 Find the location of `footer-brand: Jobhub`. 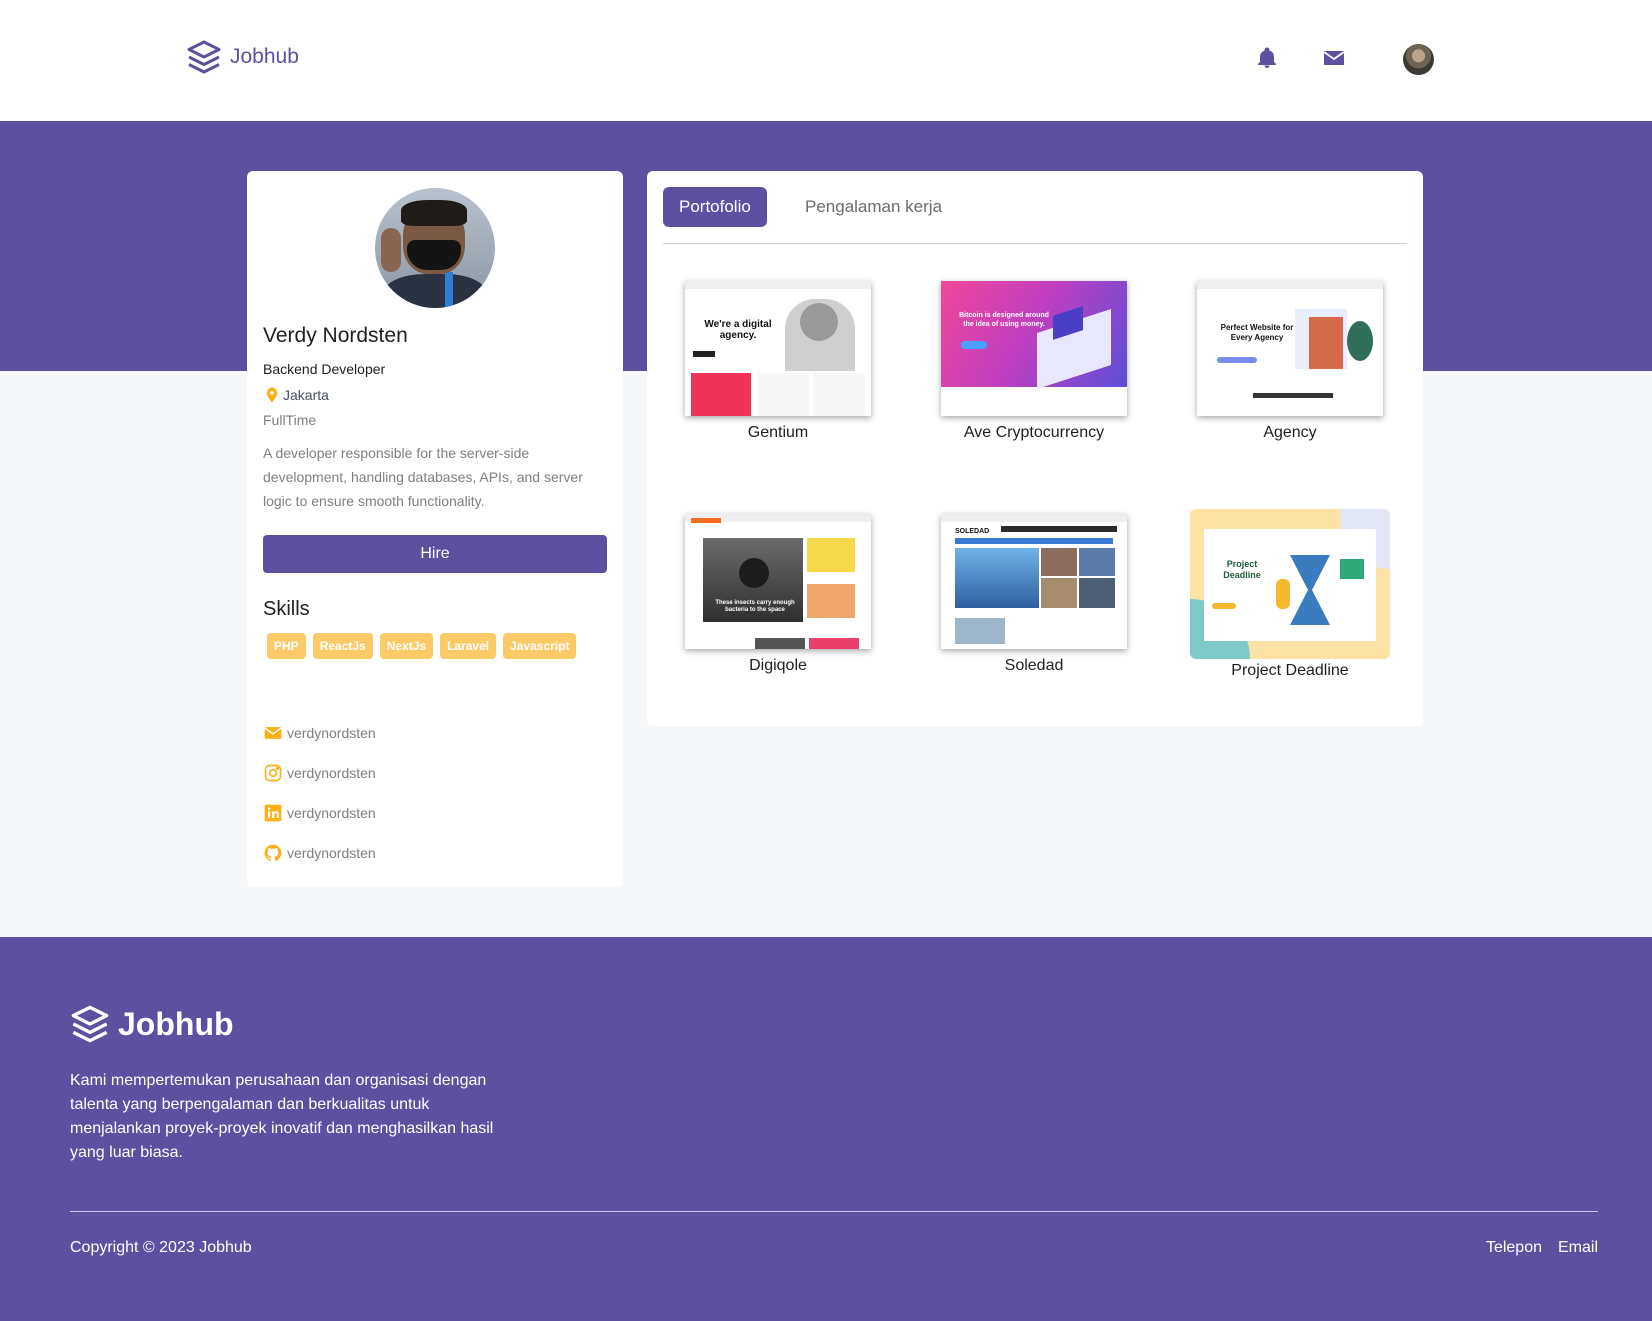

footer-brand: Jobhub is located at coordinates (176, 1023).